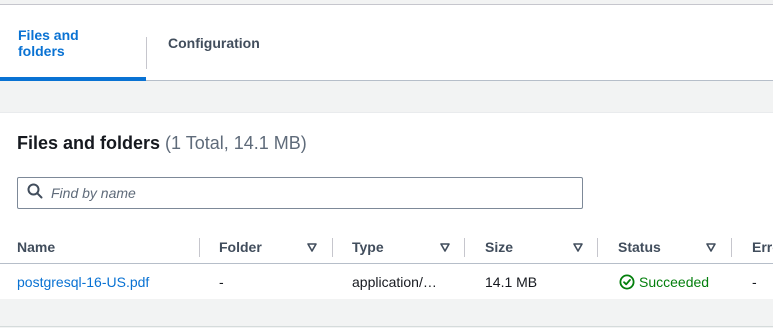 This screenshot has width=773, height=328. I want to click on column-header-type: Type, so click(368, 247).